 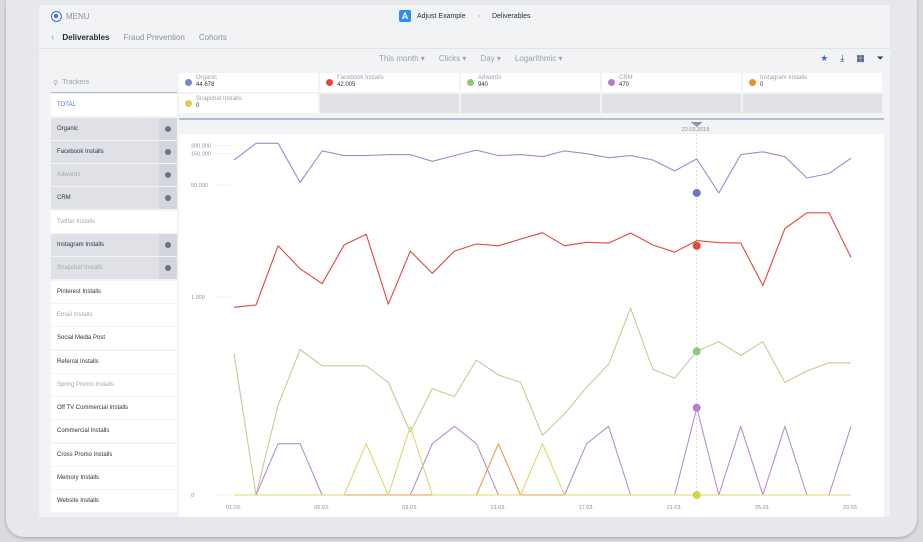 I want to click on interval-filter: Day ▾, so click(x=490, y=58).